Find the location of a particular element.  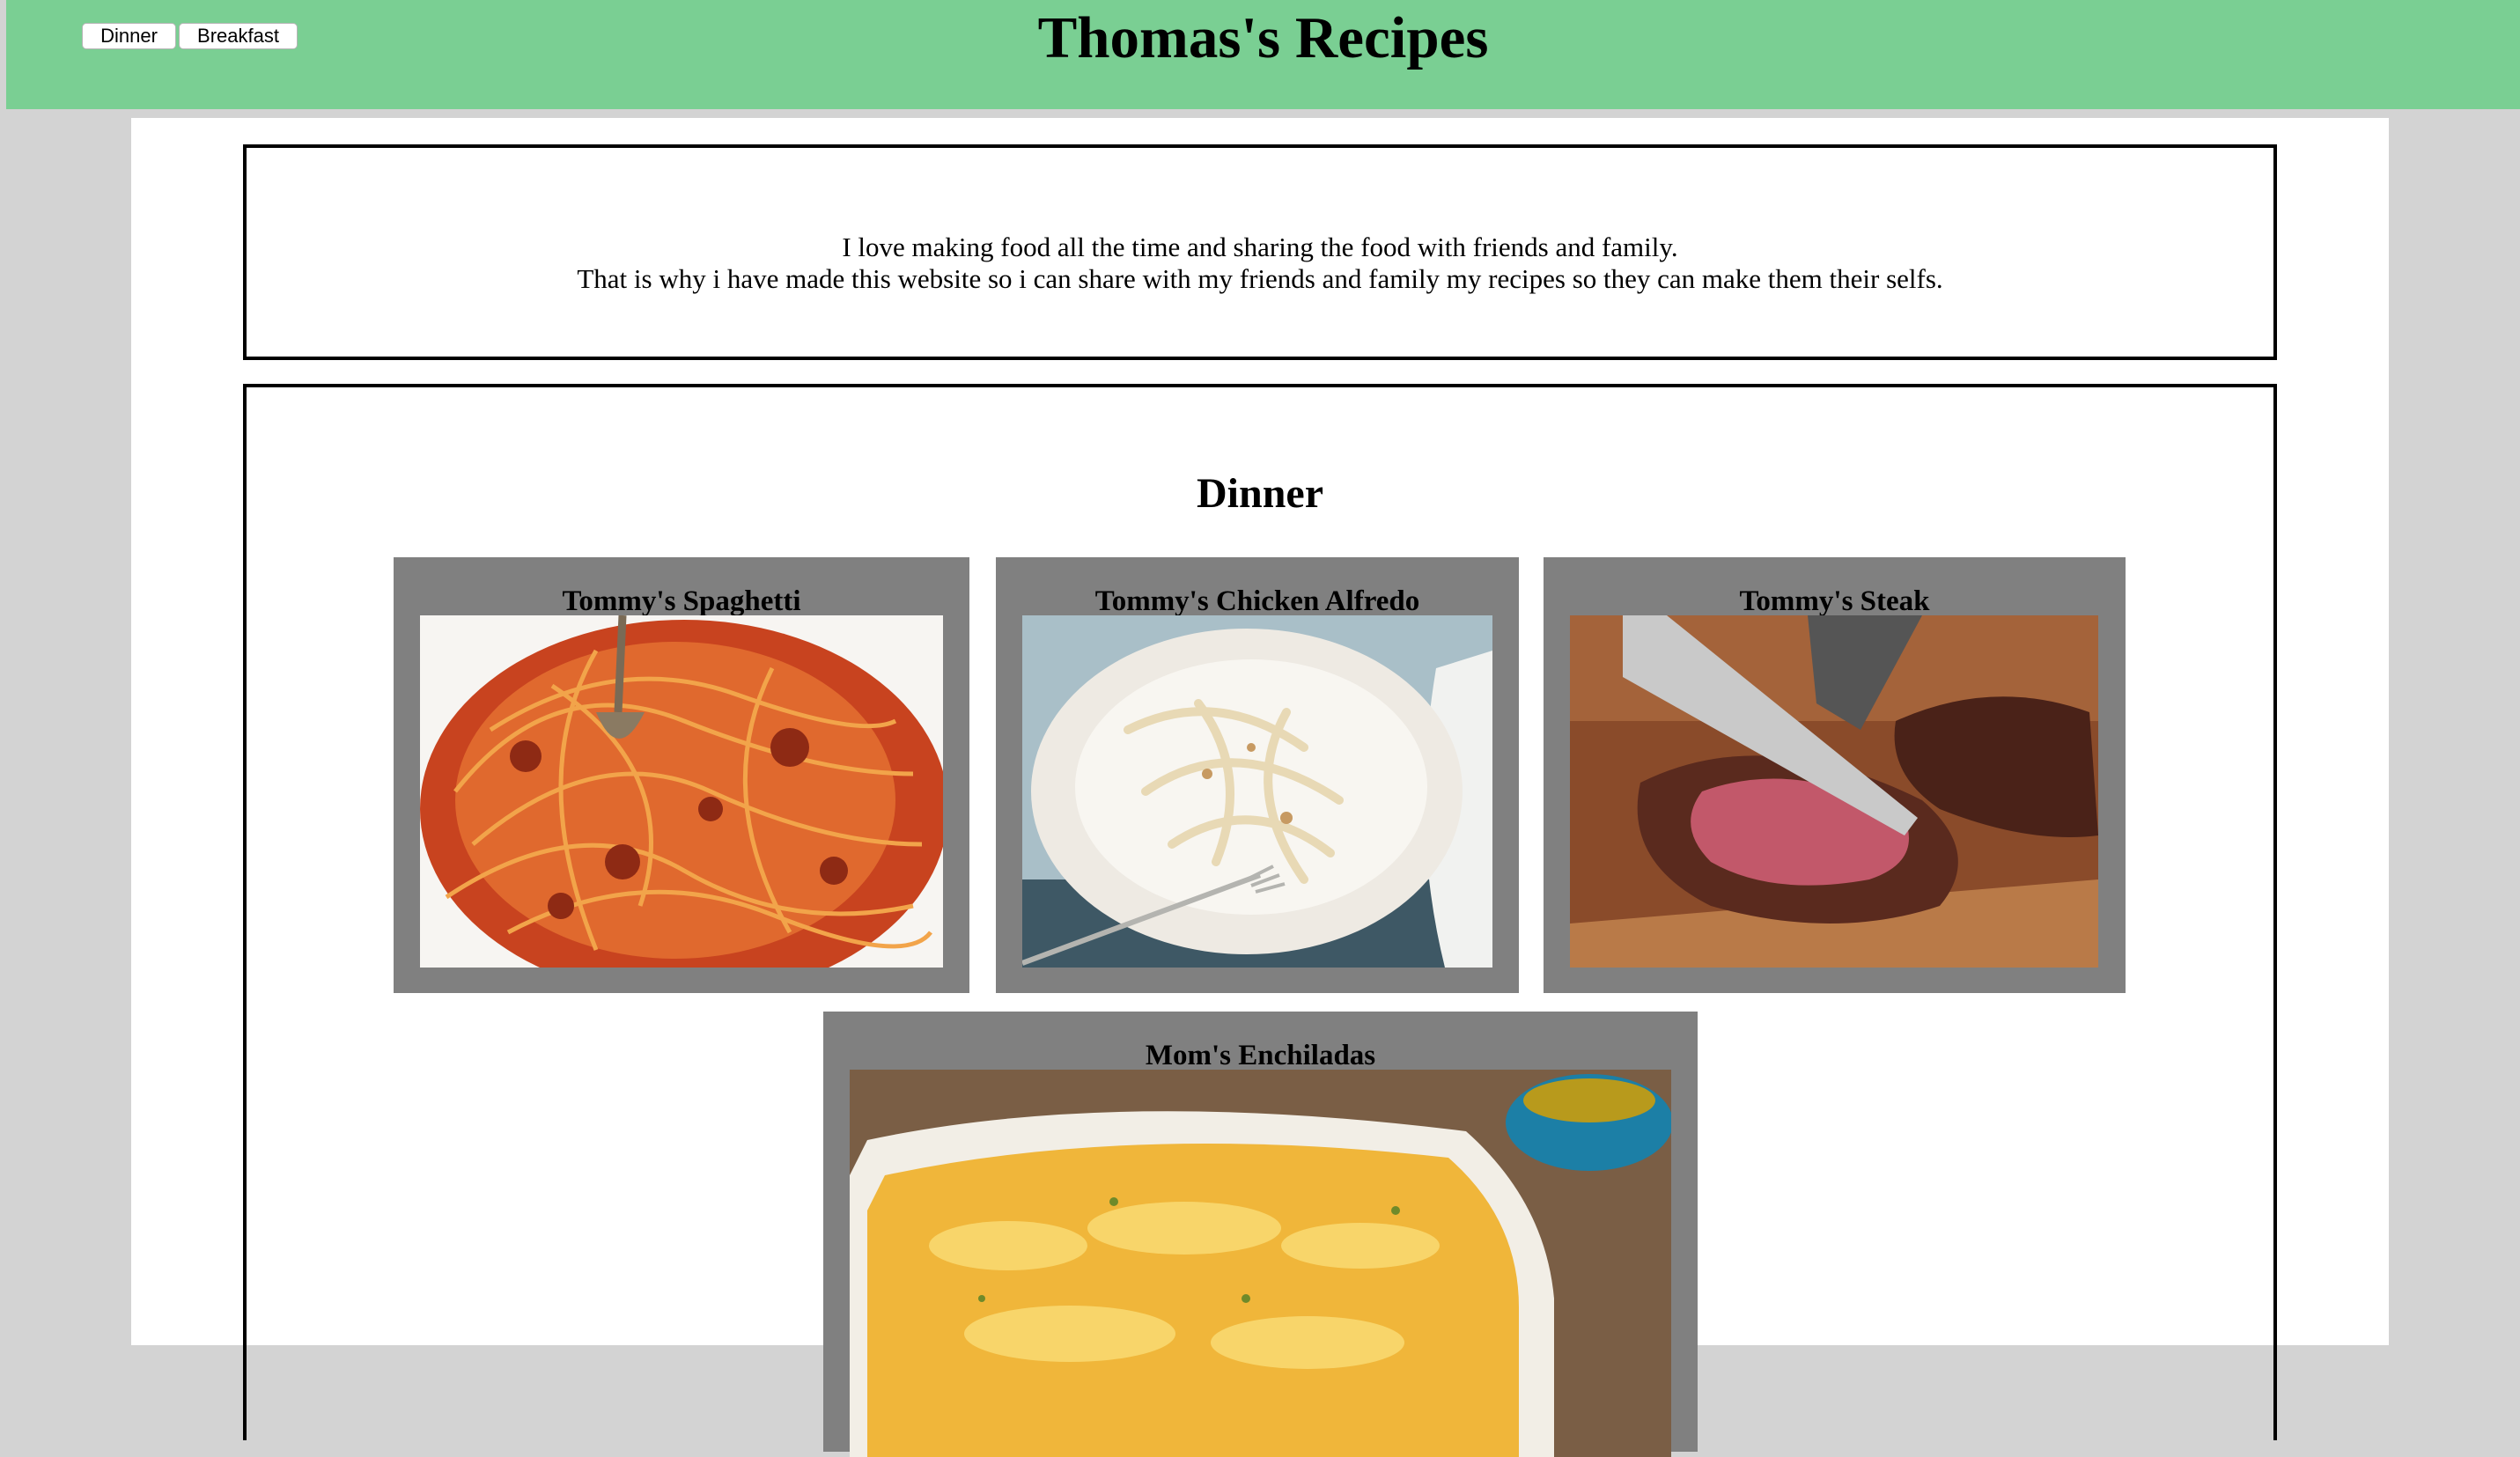

dinner-heading: Dinner is located at coordinates (1260, 493).